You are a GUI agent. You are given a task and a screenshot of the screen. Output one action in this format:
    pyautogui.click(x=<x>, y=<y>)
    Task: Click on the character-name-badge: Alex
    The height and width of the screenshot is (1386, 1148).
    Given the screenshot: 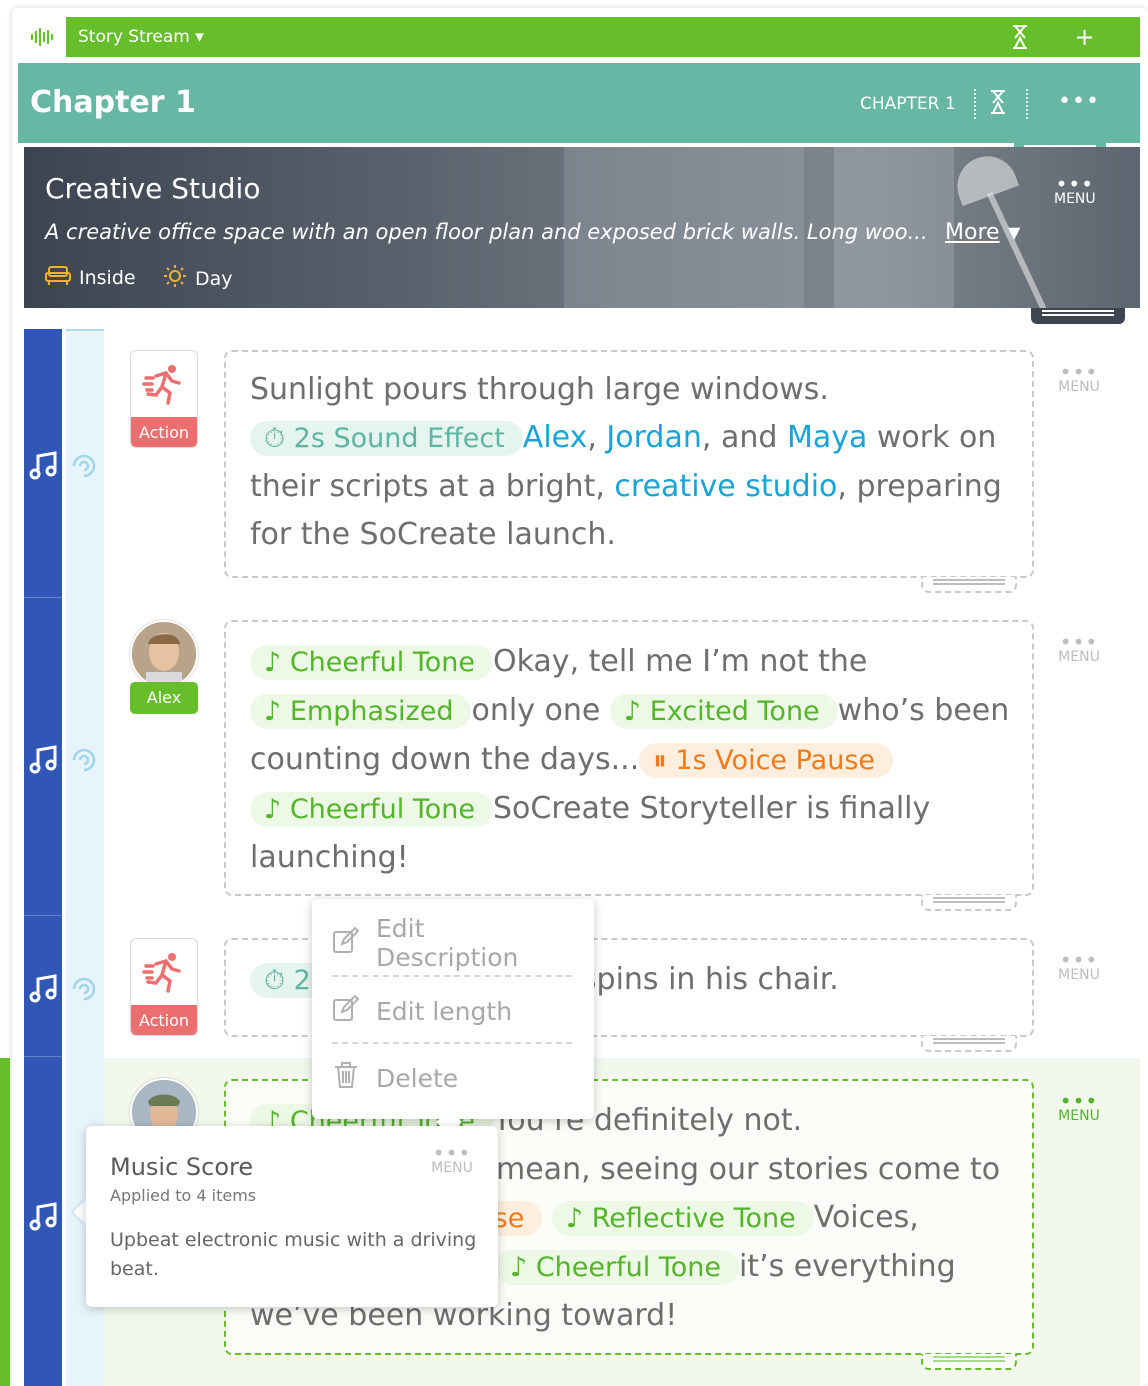 What is the action you would take?
    pyautogui.click(x=164, y=698)
    